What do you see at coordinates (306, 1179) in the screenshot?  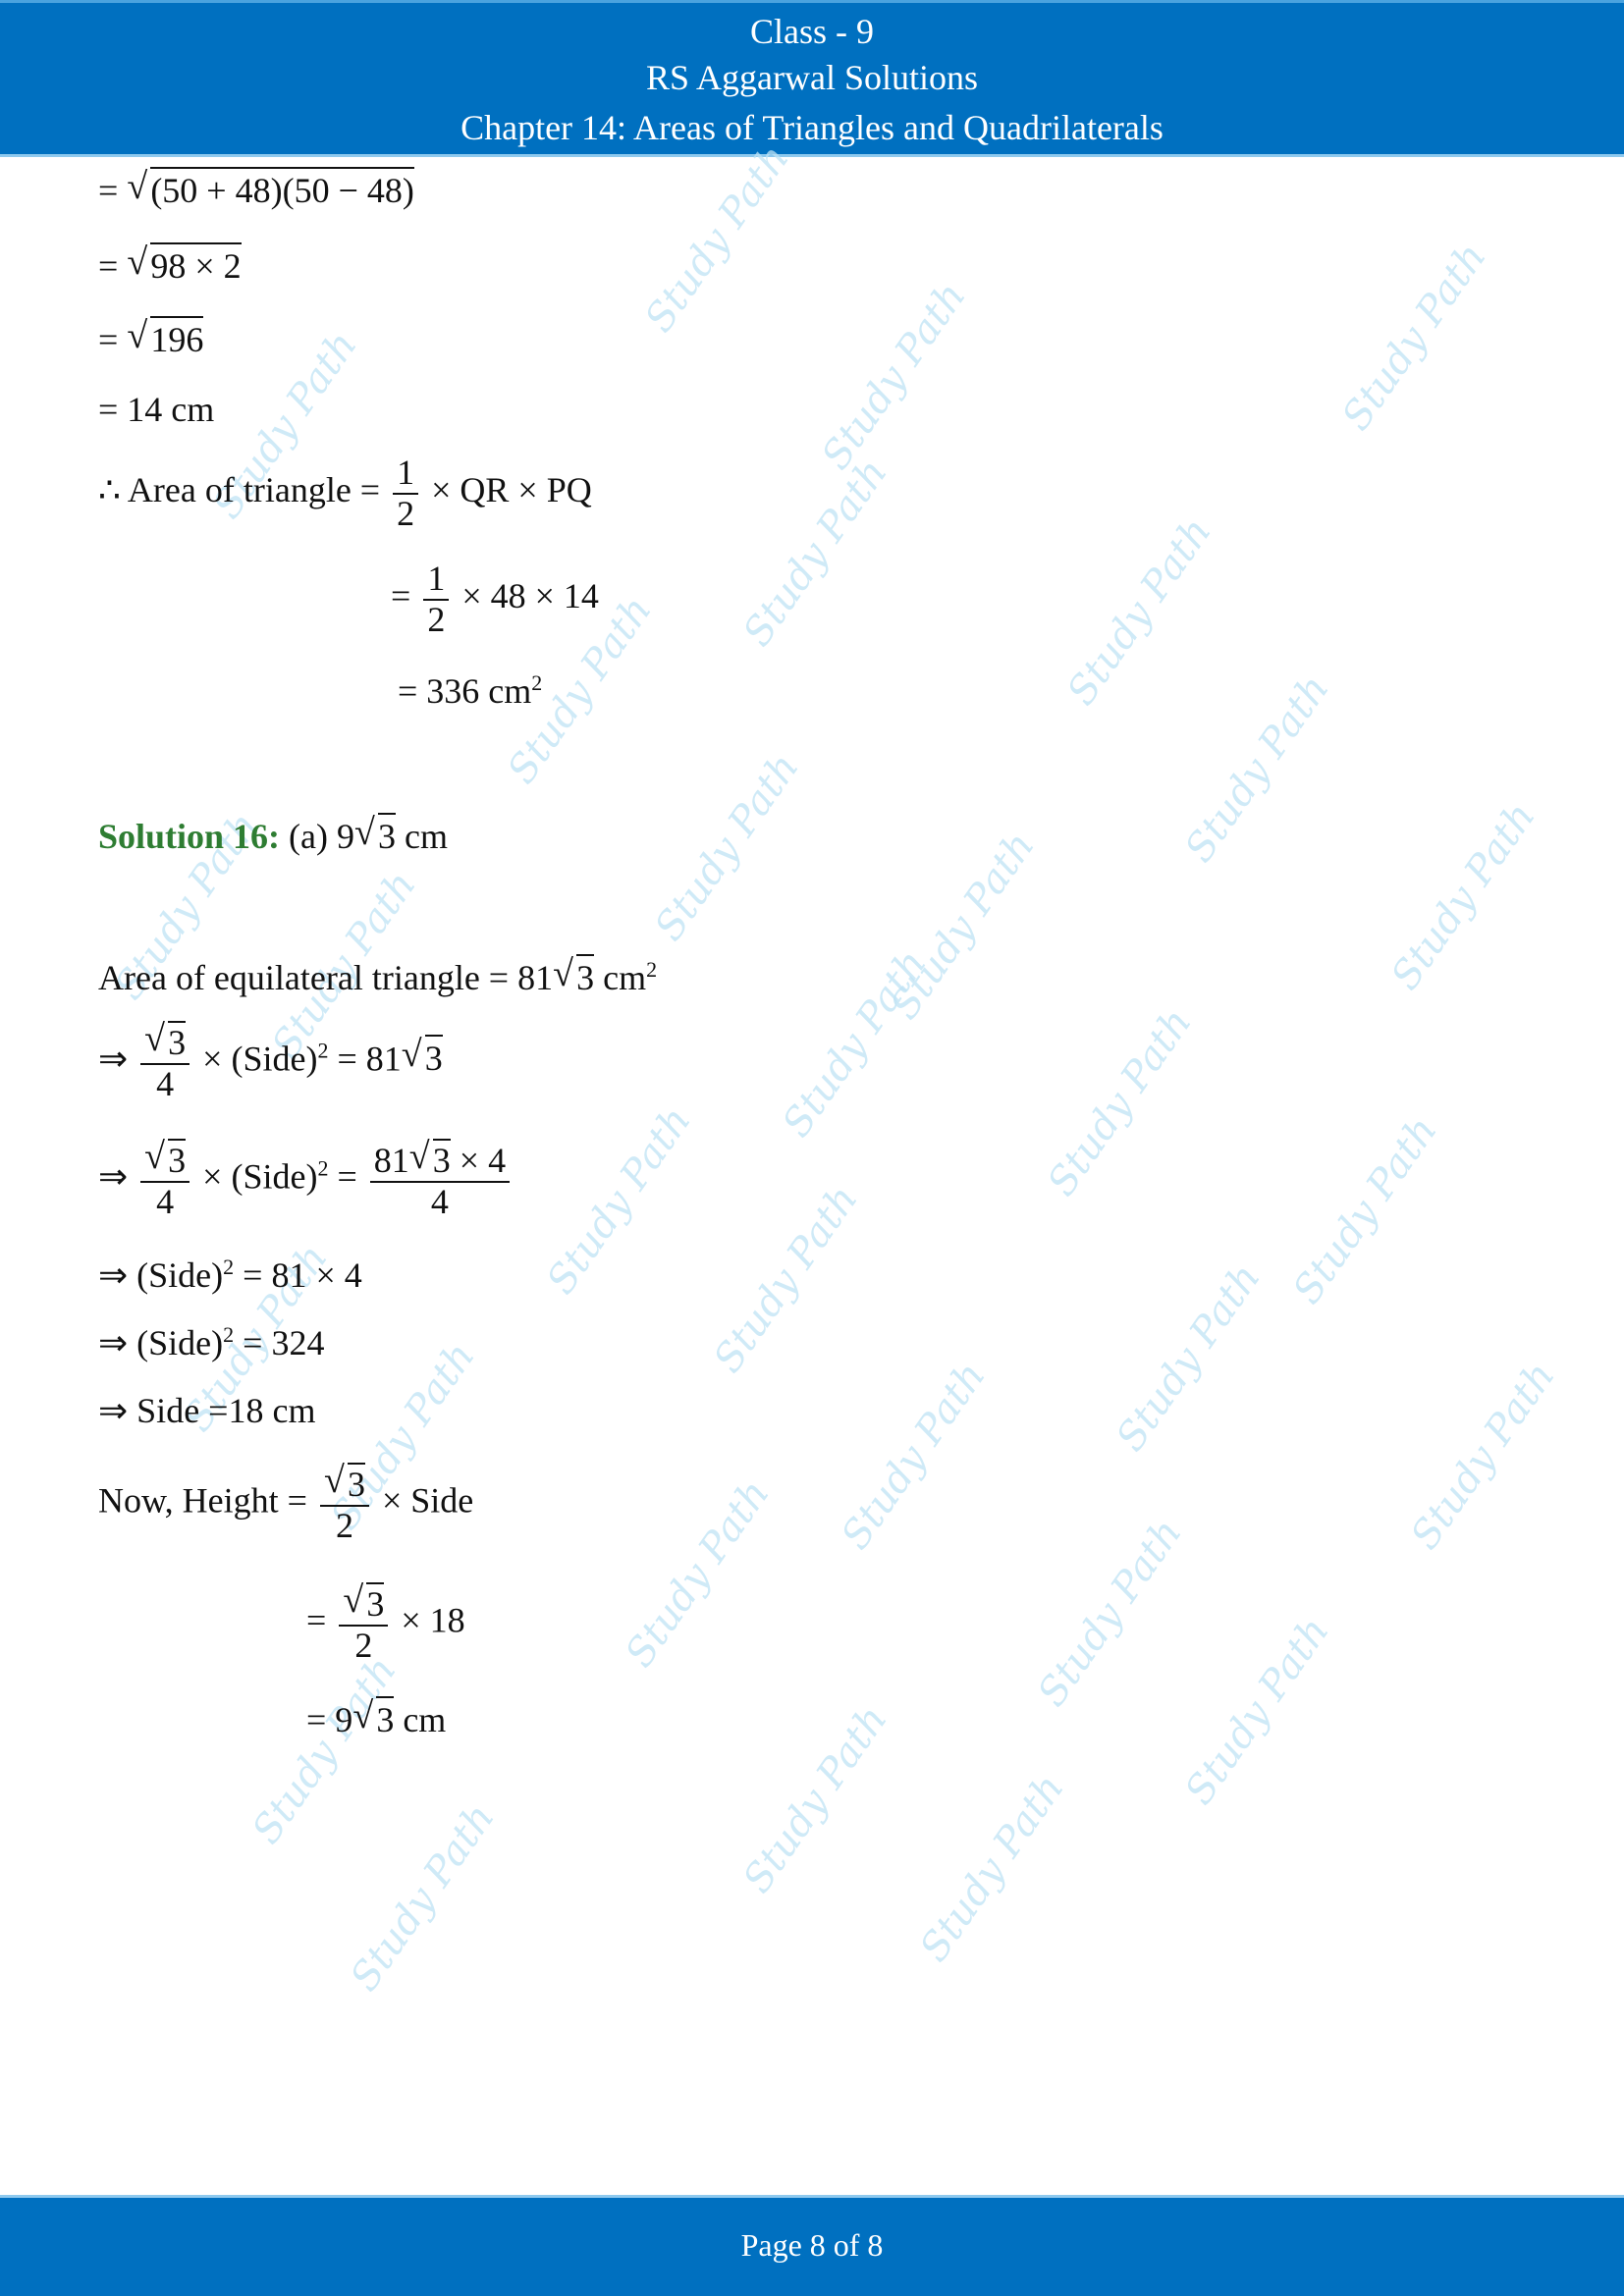 I see `math-line: ⇒ 34 × (Side)2 = 813 × 44` at bounding box center [306, 1179].